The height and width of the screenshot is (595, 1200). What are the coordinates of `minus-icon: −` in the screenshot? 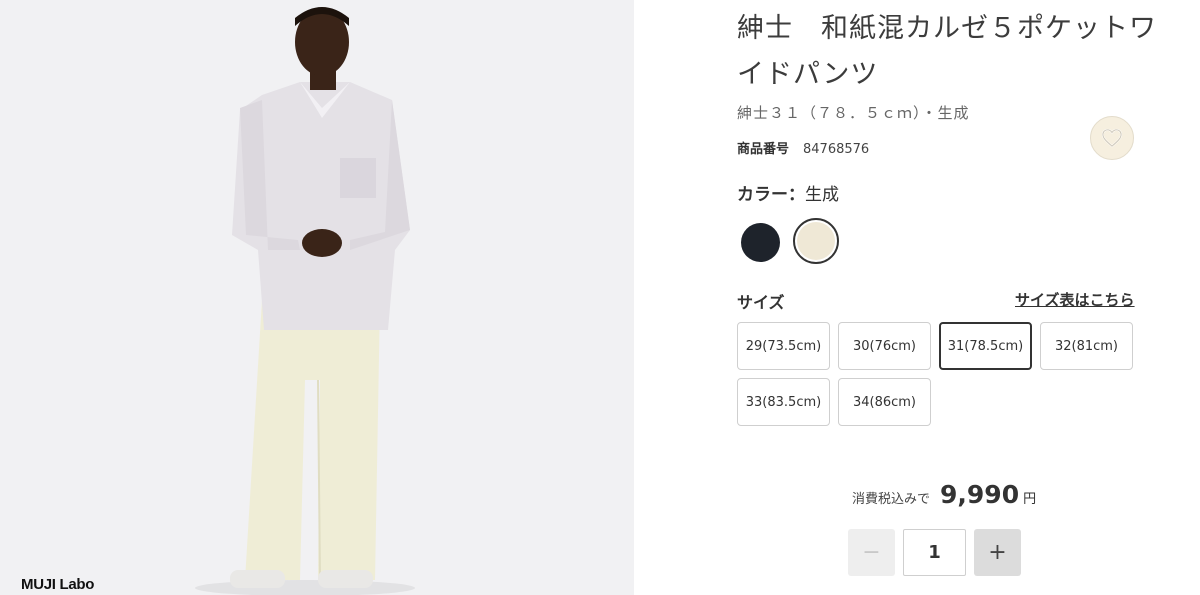 It's located at (871, 552).